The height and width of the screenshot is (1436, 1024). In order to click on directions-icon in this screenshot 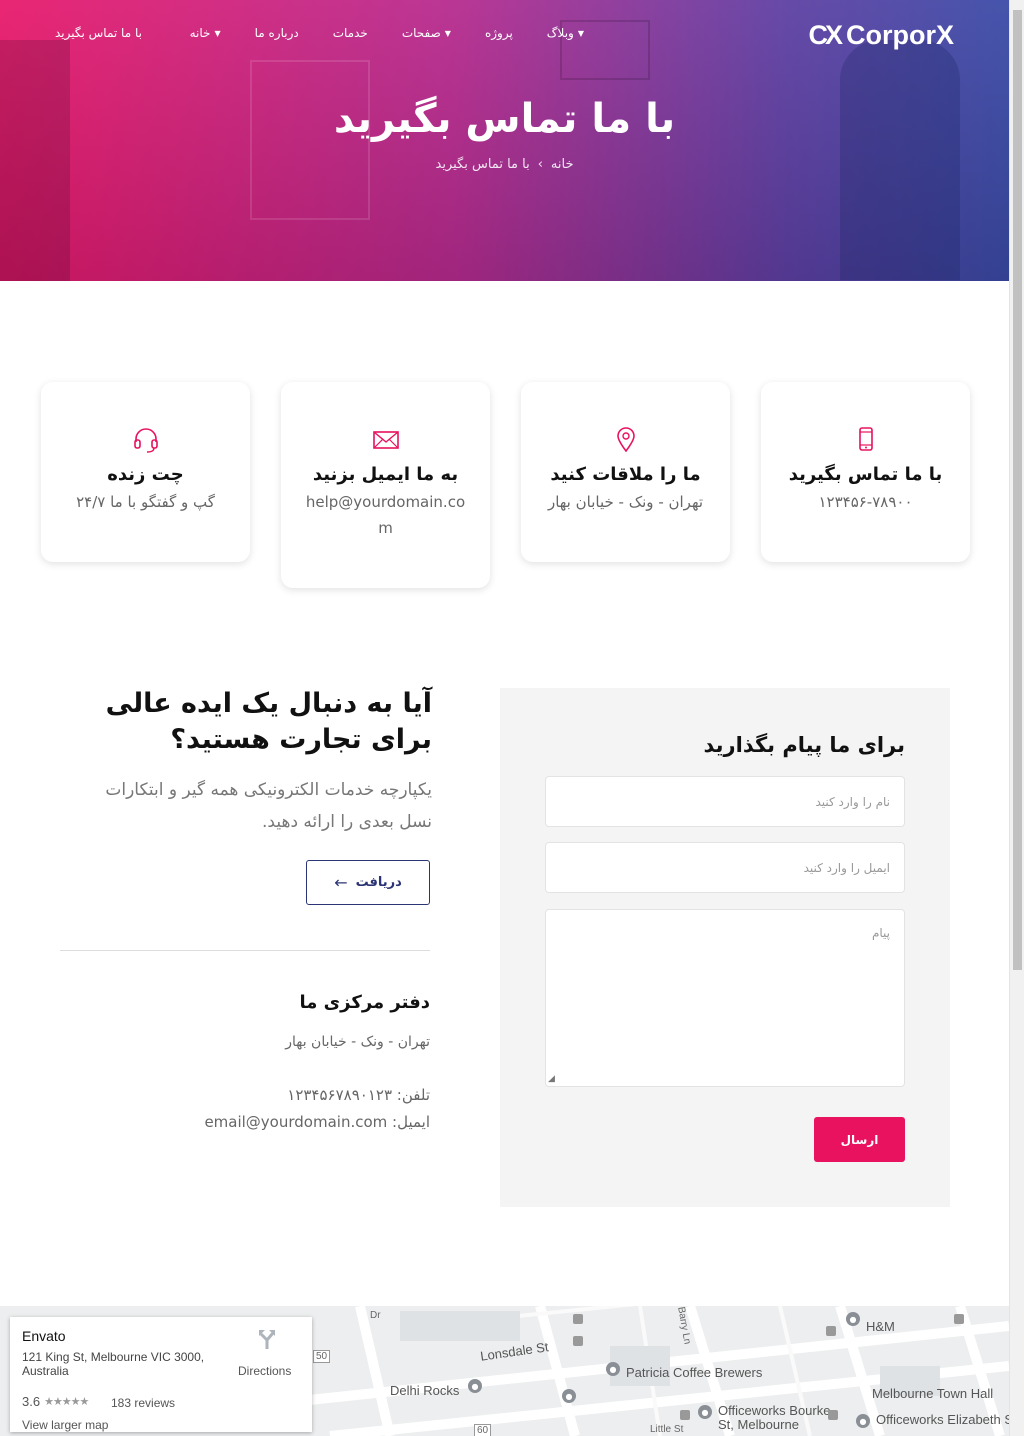, I will do `click(267, 1339)`.